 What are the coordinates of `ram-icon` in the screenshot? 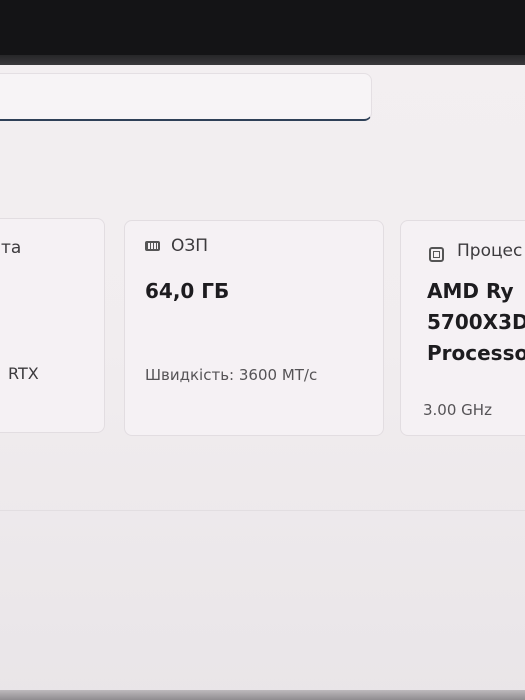 It's located at (152, 246).